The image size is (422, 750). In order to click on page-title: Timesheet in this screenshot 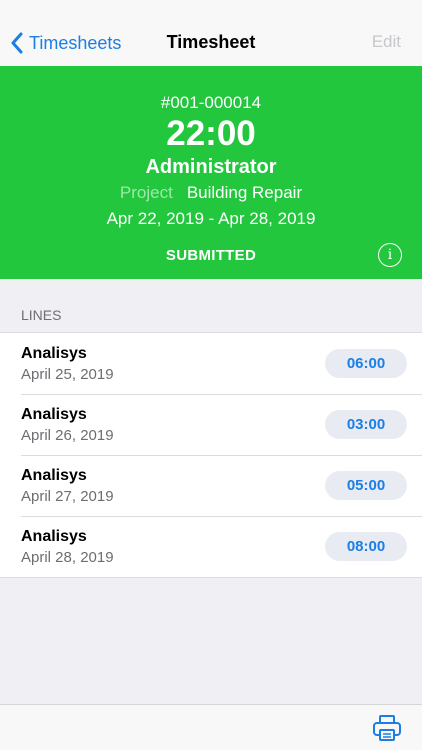, I will do `click(211, 42)`.